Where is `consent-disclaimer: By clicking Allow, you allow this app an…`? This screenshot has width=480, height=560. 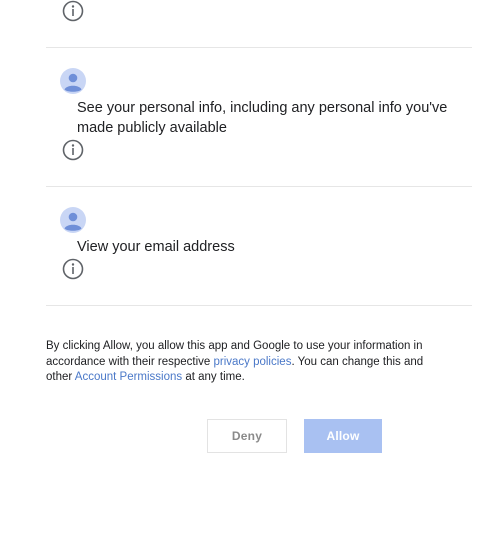 consent-disclaimer: By clicking Allow, you allow this app an… is located at coordinates (246, 362).